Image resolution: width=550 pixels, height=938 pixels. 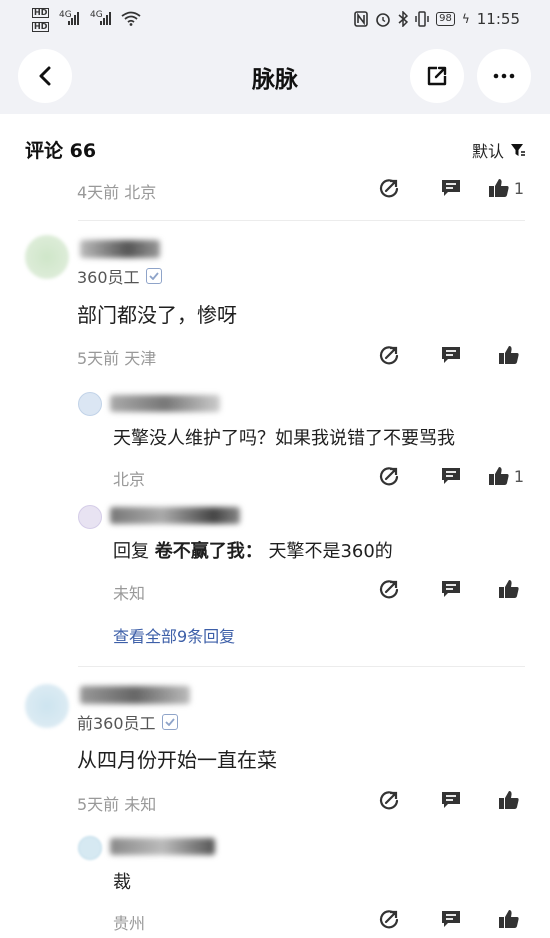 I want to click on user-title: 前360员工, so click(x=127, y=722).